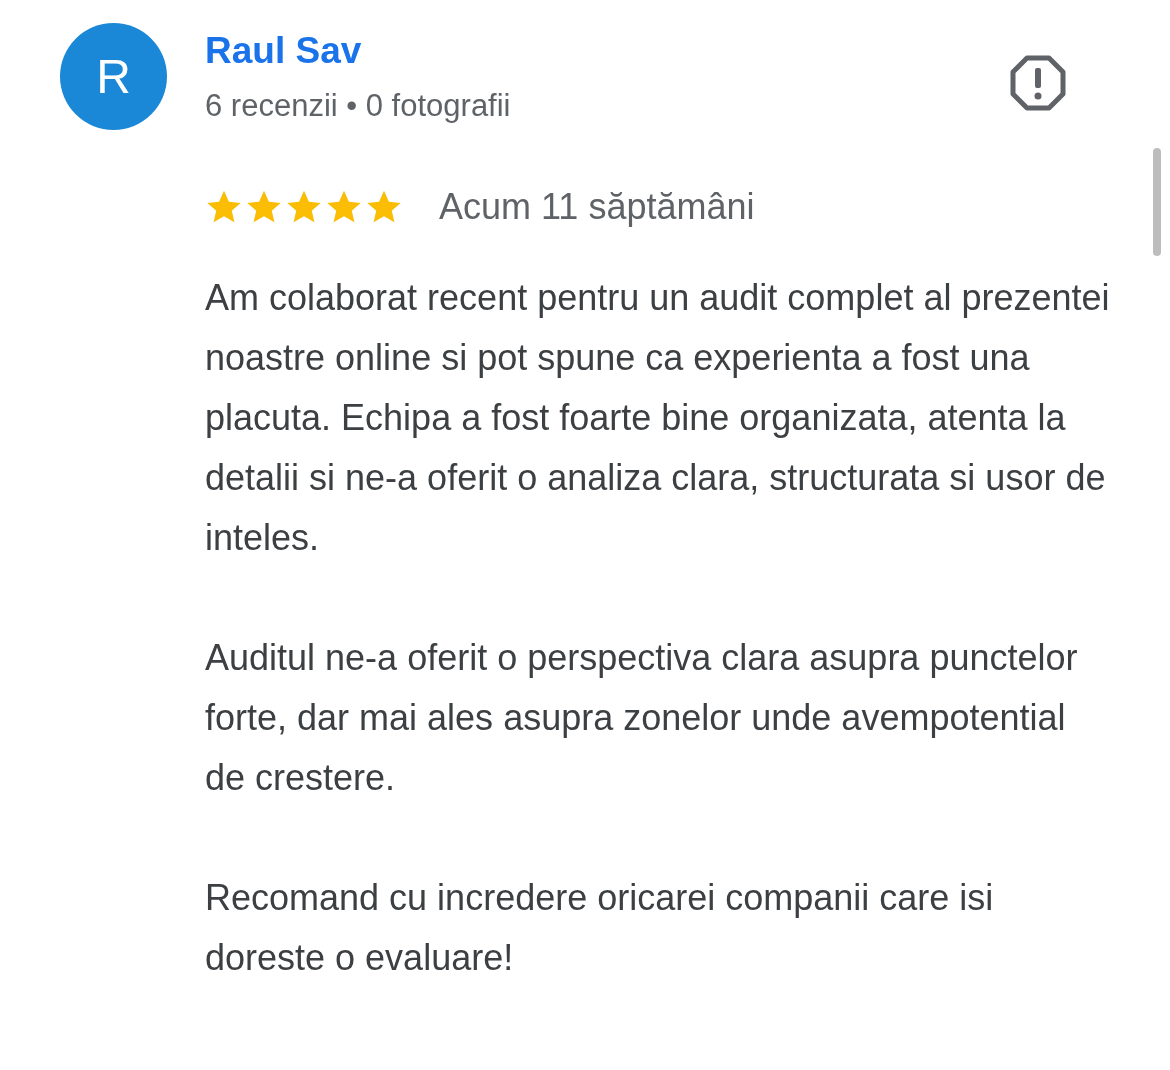 Image resolution: width=1170 pixels, height=1070 pixels. Describe the element at coordinates (358, 106) in the screenshot. I see `reviewer-stats: 6 recenzii • 0 fotografii` at that location.